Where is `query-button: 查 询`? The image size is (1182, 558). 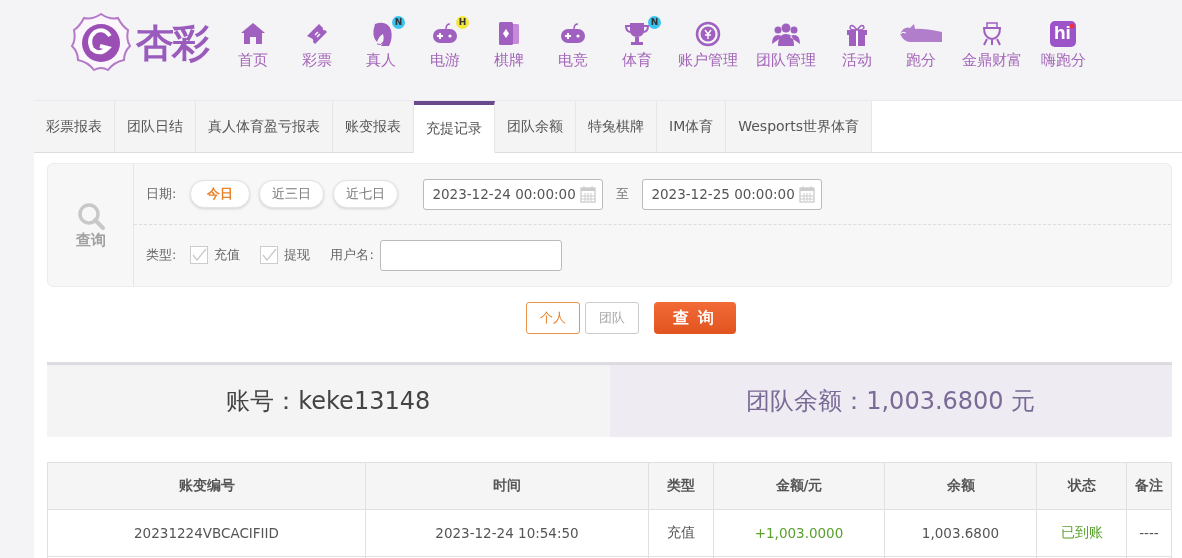
query-button: 查 询 is located at coordinates (694, 318).